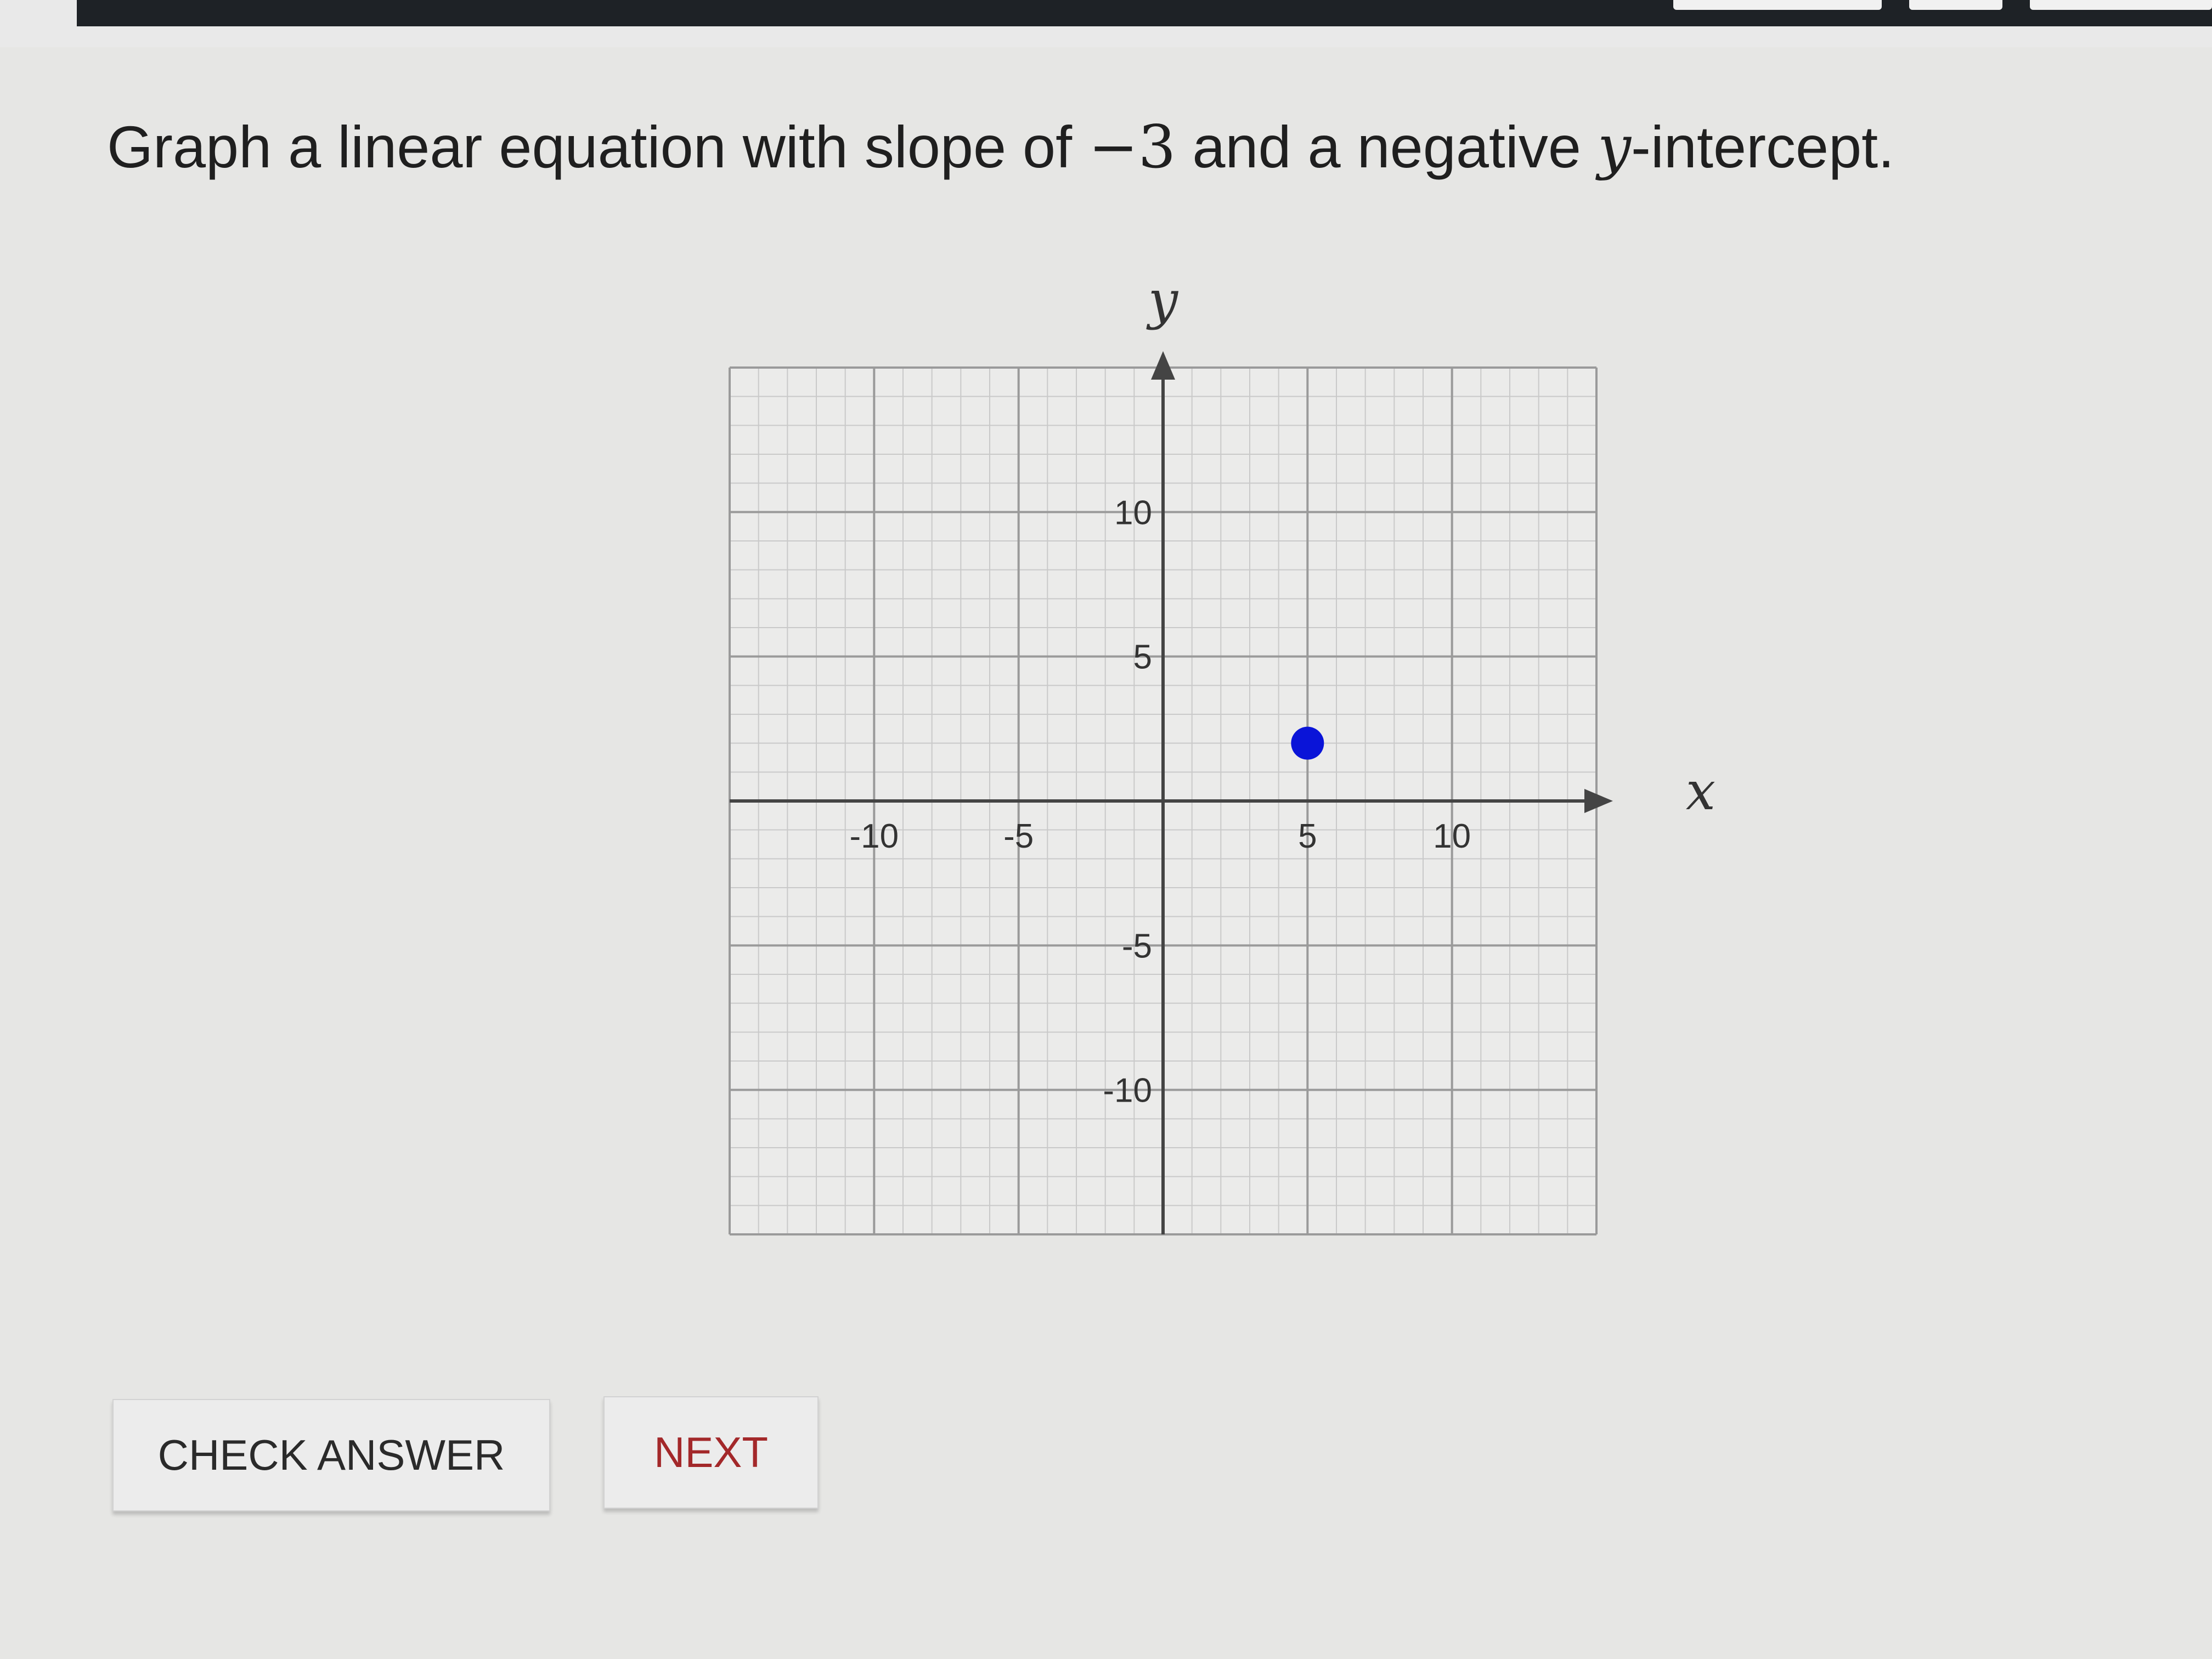 The height and width of the screenshot is (1659, 2212). Describe the element at coordinates (1142, 658) in the screenshot. I see `y-tick-label: 5` at that location.